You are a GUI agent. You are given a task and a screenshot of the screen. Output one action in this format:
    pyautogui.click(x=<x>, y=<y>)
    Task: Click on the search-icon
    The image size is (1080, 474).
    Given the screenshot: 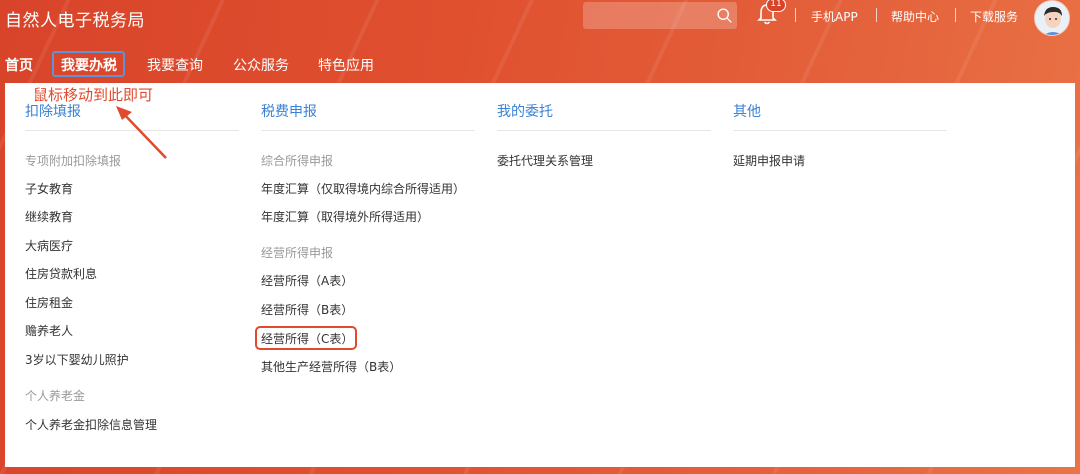 What is the action you would take?
    pyautogui.click(x=724, y=15)
    